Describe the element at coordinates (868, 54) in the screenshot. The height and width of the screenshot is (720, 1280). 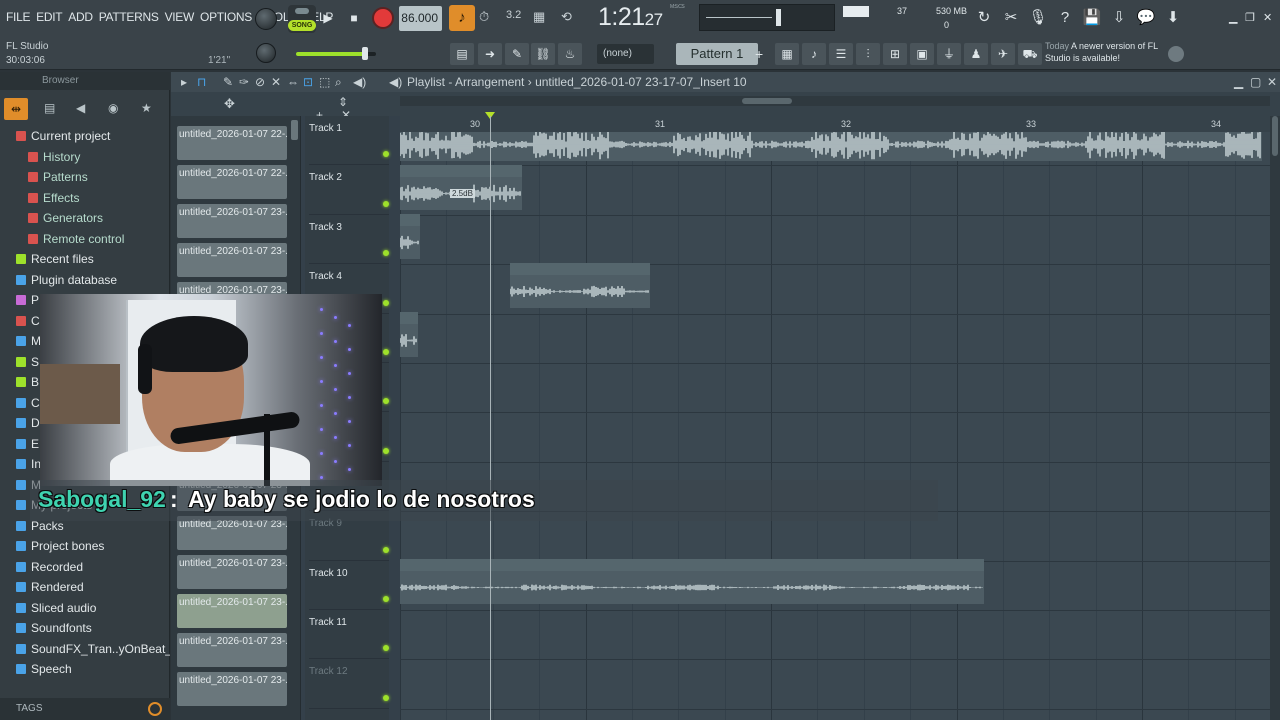
I see `mixer-icon: ⫶` at that location.